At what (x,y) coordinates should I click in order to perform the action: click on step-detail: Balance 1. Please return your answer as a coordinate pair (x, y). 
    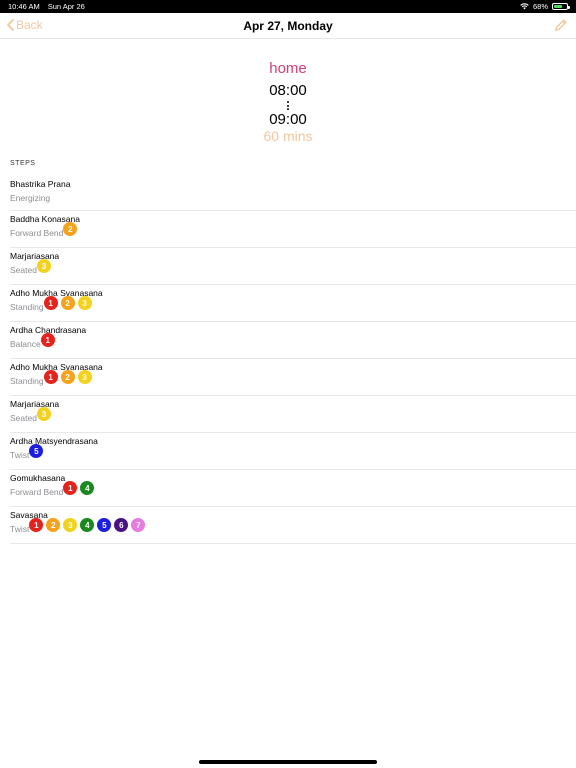
    Looking at the image, I should click on (293, 341).